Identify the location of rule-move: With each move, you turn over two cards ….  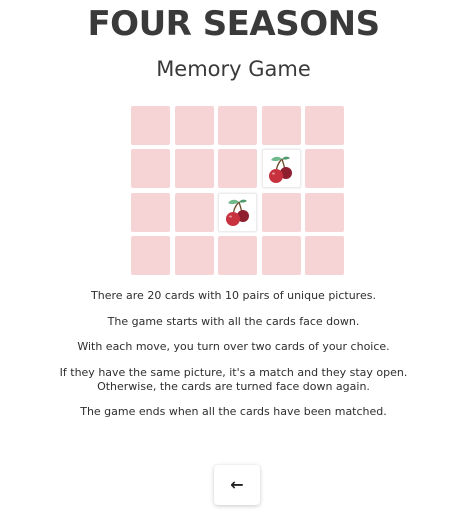
(233, 346).